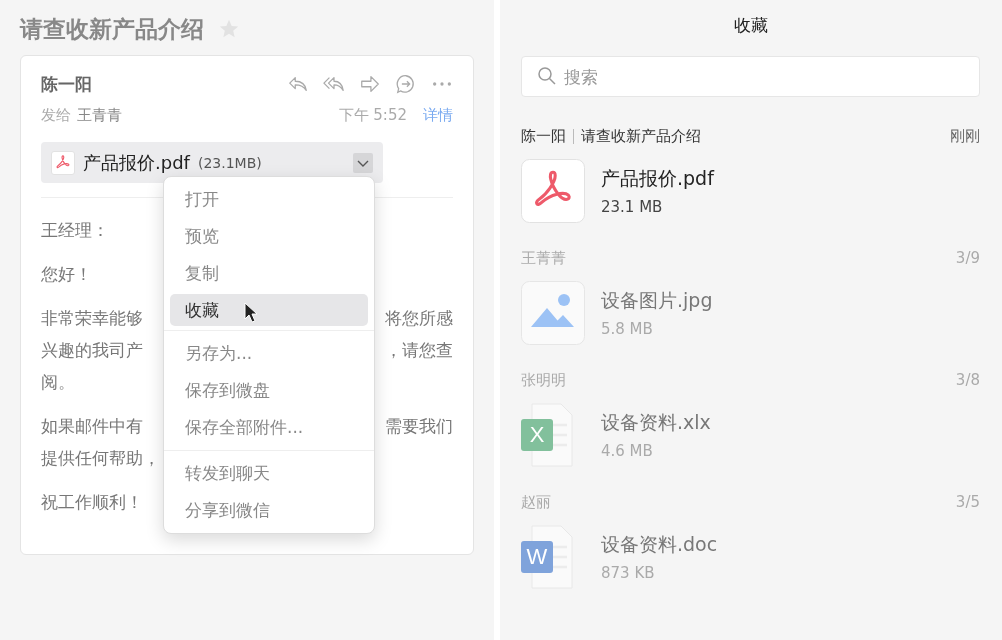 The height and width of the screenshot is (640, 1002). What do you see at coordinates (58, 382) in the screenshot?
I see `body-text: 阅。` at bounding box center [58, 382].